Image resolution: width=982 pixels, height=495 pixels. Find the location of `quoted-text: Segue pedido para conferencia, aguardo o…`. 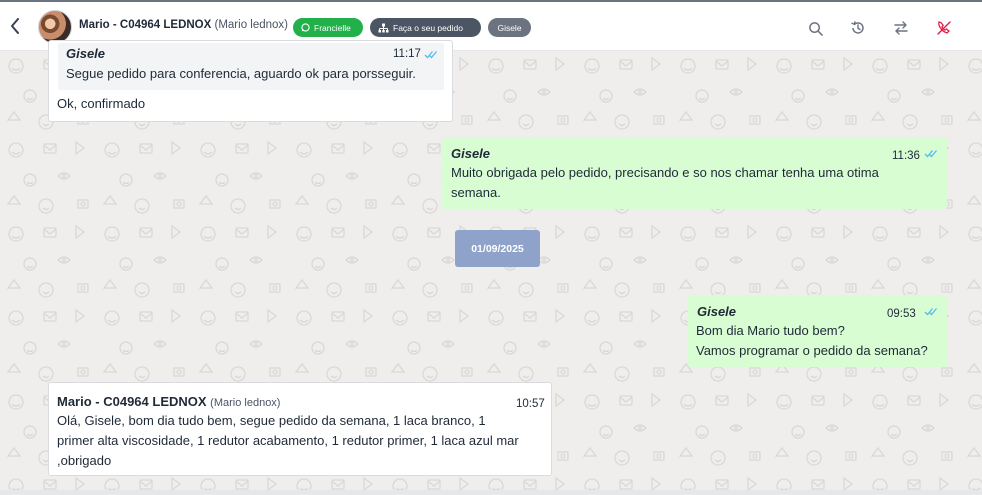

quoted-text: Segue pedido para conferencia, aguardo o… is located at coordinates (241, 73).